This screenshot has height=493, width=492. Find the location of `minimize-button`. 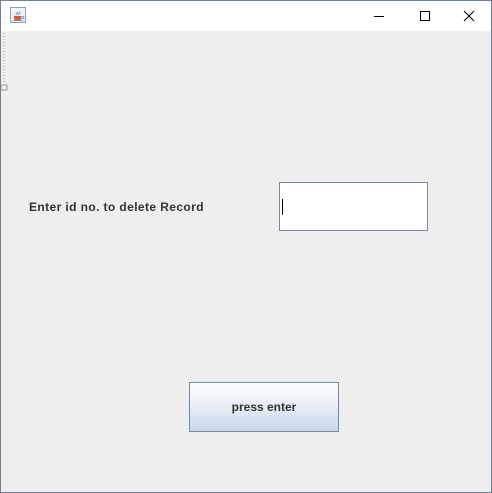

minimize-button is located at coordinates (379, 16).